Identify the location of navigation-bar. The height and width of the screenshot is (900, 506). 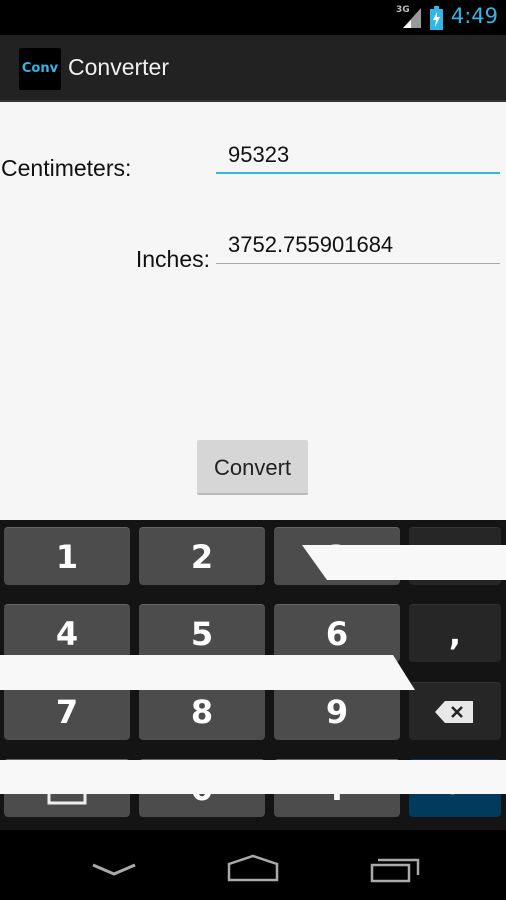
(253, 865).